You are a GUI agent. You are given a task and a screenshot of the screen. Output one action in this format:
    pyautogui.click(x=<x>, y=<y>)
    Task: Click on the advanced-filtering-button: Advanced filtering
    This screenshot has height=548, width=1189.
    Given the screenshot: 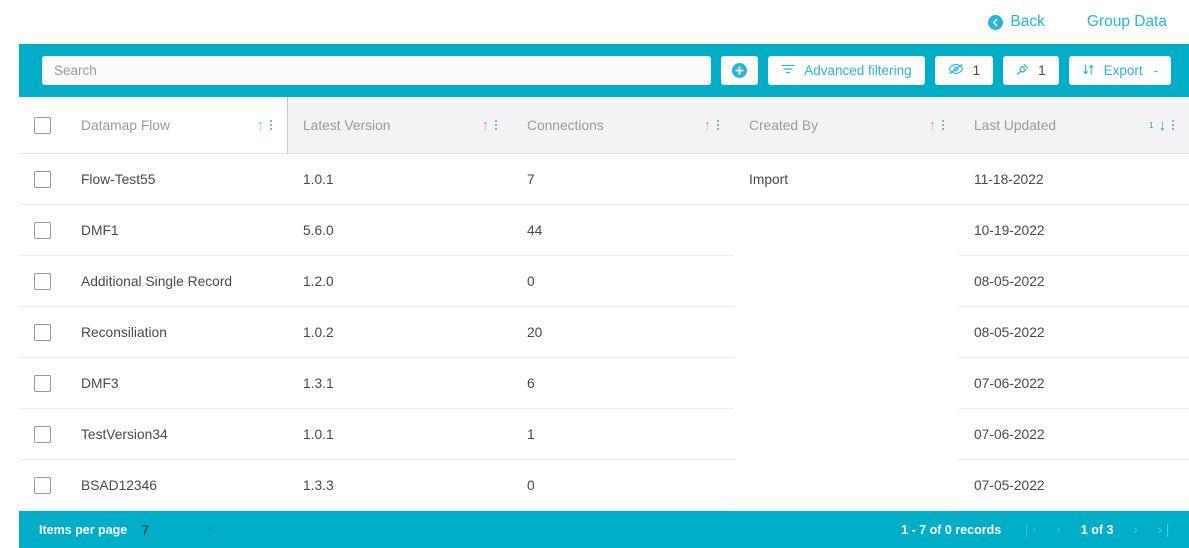 What is the action you would take?
    pyautogui.click(x=846, y=70)
    